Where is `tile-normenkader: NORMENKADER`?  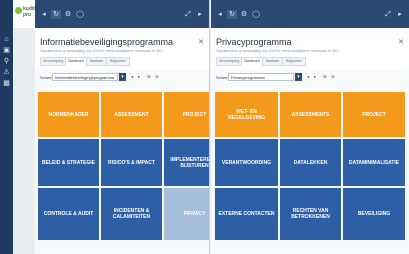
tile-normenkader: NORMENKADER is located at coordinates (68, 114).